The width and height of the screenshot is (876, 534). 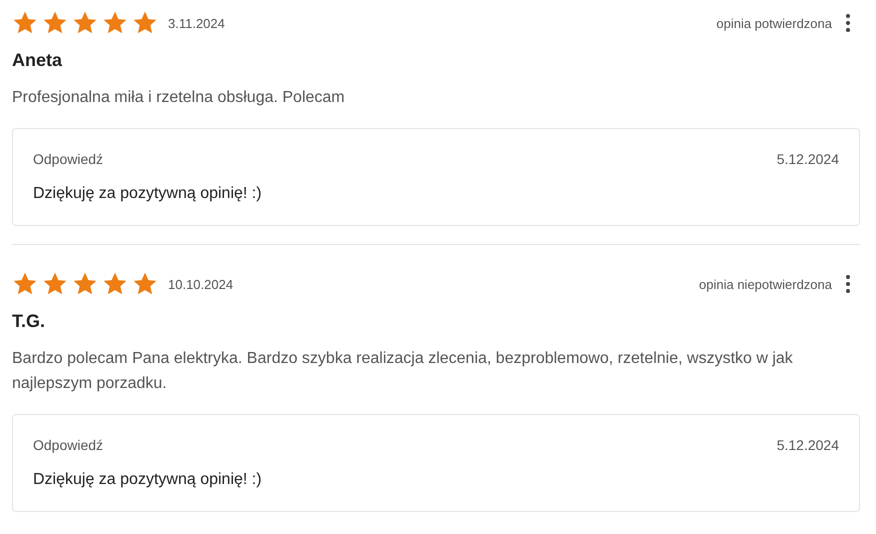 I want to click on review-text: Profesjonalna miła i rzetelna obsługa. Polecam, so click(x=179, y=98).